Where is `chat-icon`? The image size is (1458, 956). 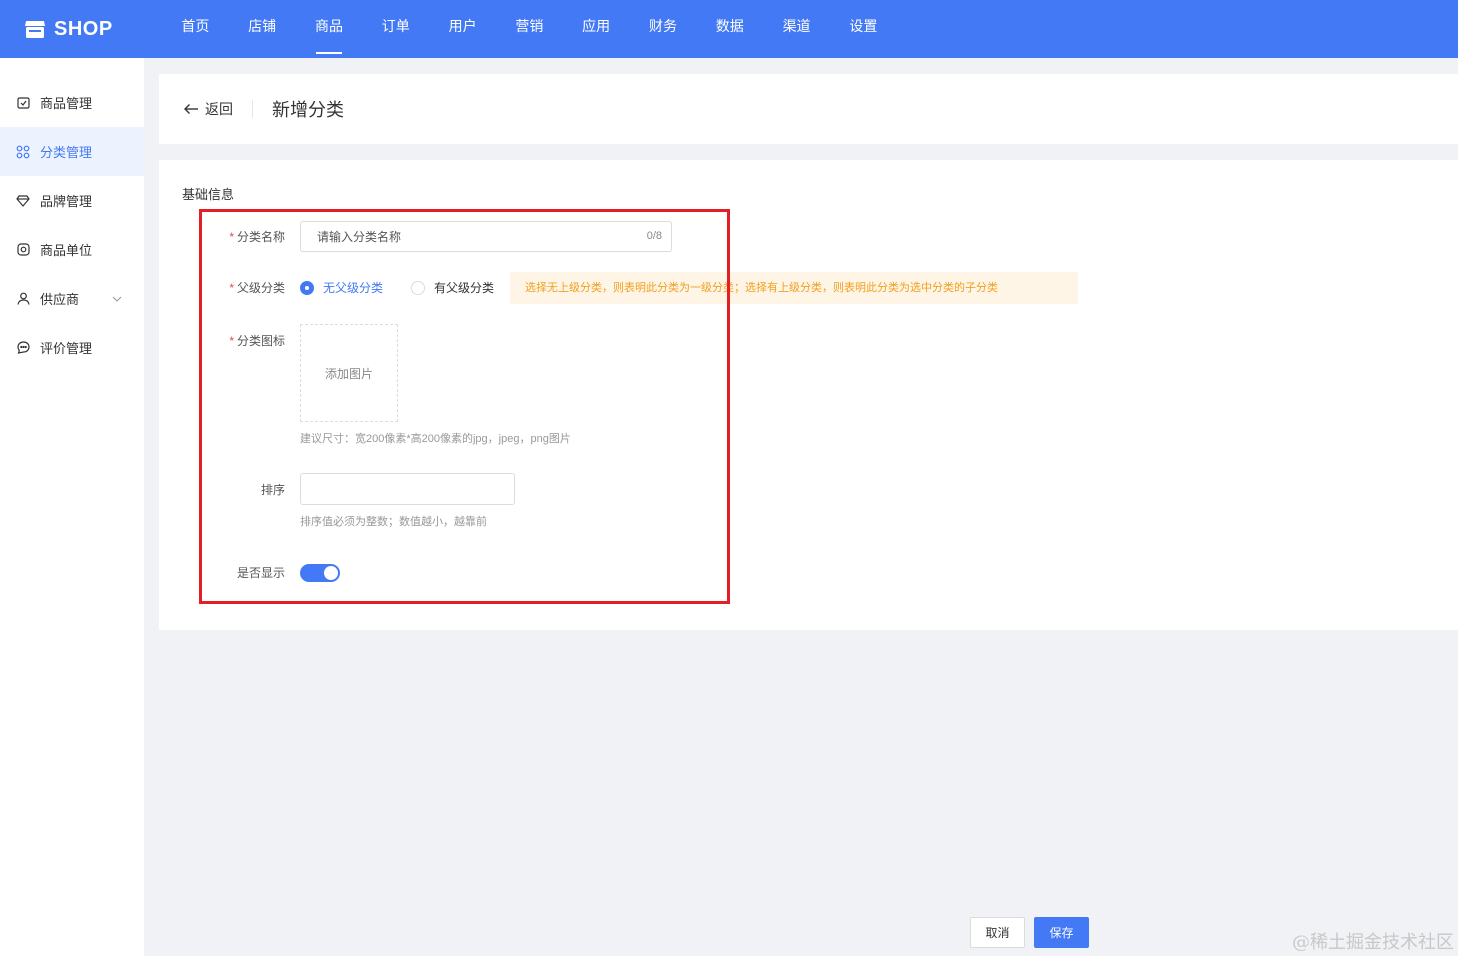 chat-icon is located at coordinates (23, 348).